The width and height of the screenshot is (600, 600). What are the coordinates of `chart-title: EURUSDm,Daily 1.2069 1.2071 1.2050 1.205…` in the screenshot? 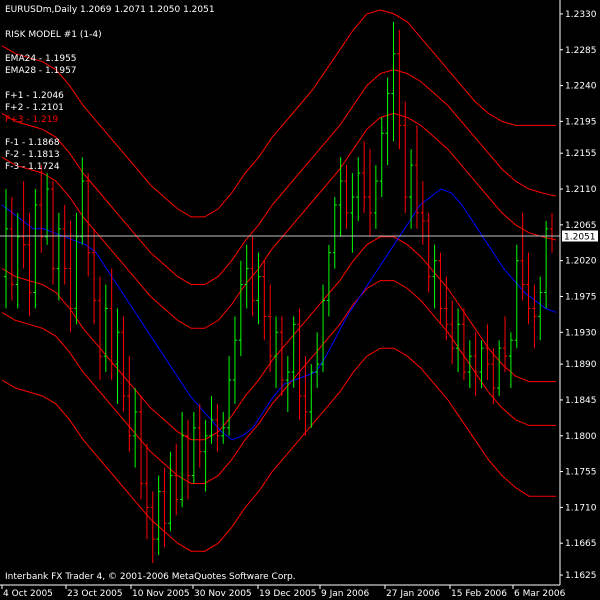 It's located at (110, 10).